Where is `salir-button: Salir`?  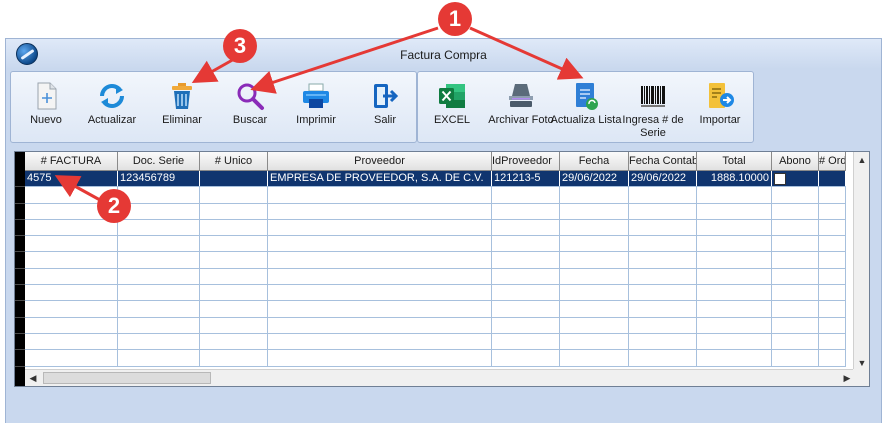
salir-button: Salir is located at coordinates (385, 108).